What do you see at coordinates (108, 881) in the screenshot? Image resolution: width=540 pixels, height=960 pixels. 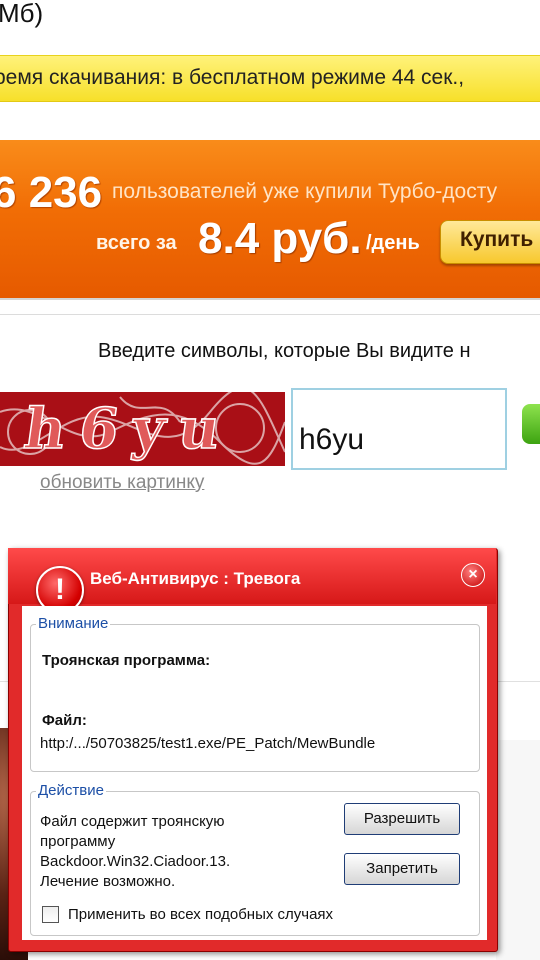 I see `action-line: Лечение возможно.` at bounding box center [108, 881].